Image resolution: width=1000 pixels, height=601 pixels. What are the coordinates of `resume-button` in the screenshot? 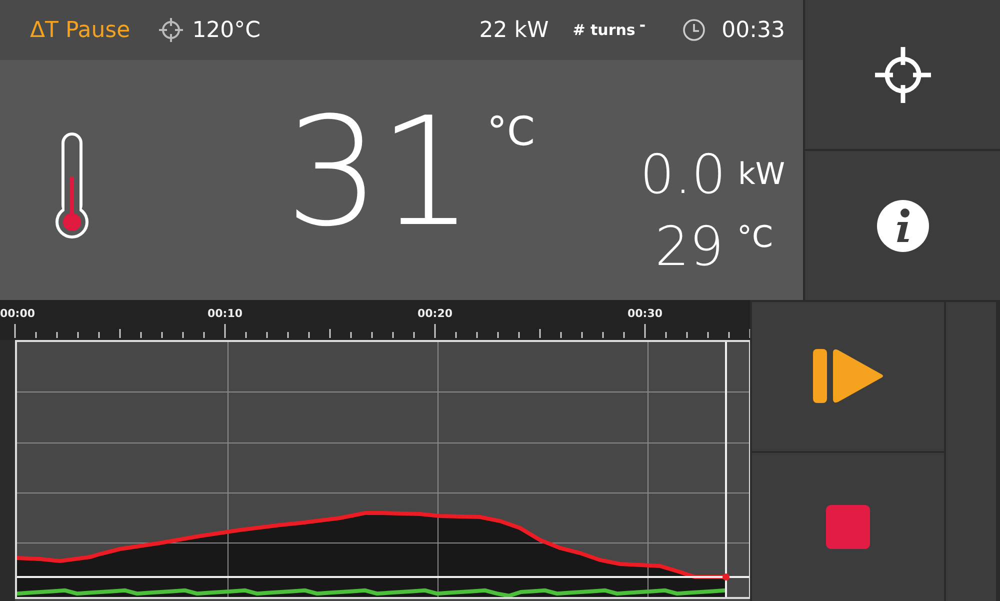 It's located at (848, 376).